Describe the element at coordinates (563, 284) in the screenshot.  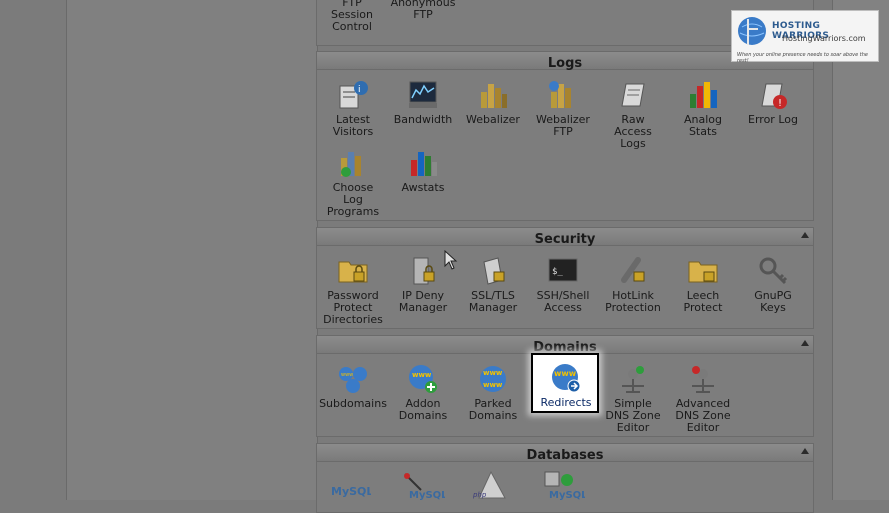
I see `ssh-shell-access: $_ SSH/Shell Access` at that location.